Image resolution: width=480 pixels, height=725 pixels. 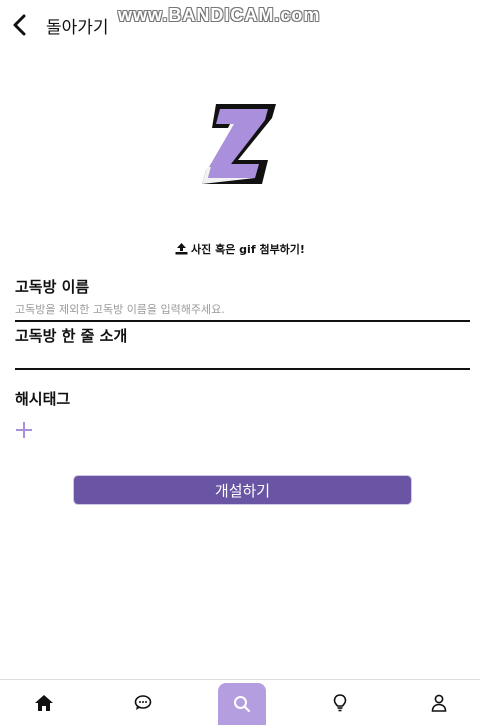 What do you see at coordinates (181, 249) in the screenshot?
I see `upload-icon` at bounding box center [181, 249].